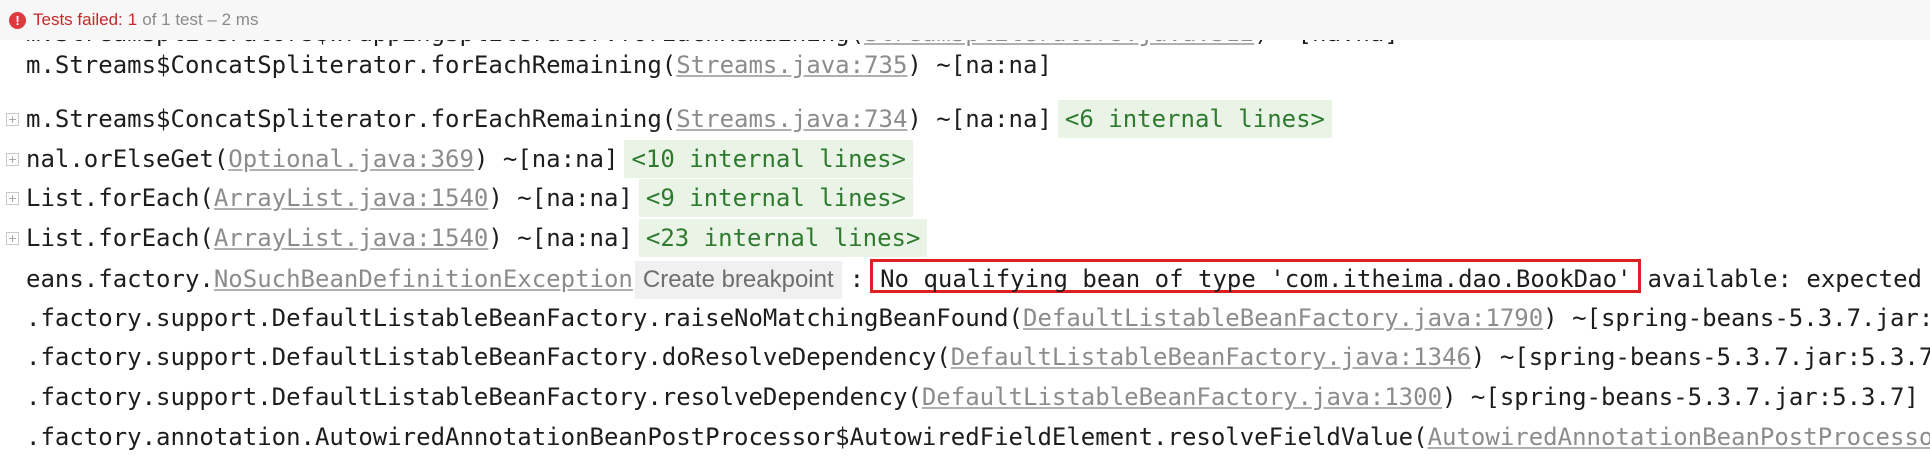 This screenshot has width=1930, height=460. I want to click on internal-lines-toggle: <6 internal lines>, so click(1194, 119).